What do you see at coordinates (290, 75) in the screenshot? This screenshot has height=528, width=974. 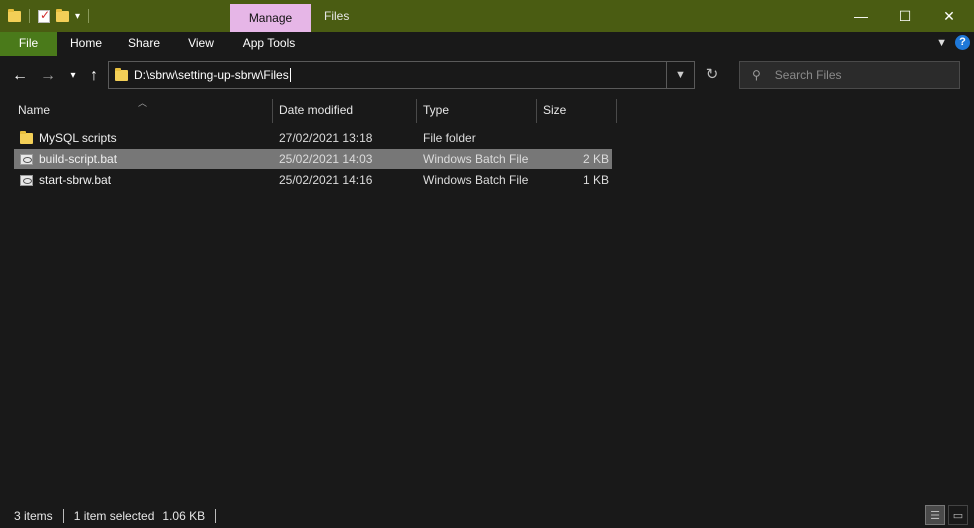 I see `text-cursor` at bounding box center [290, 75].